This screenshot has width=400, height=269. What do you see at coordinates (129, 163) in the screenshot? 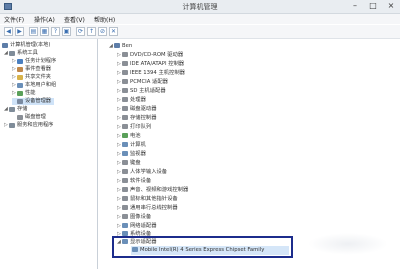
I see `device-category: ▷ 键盘` at bounding box center [129, 163].